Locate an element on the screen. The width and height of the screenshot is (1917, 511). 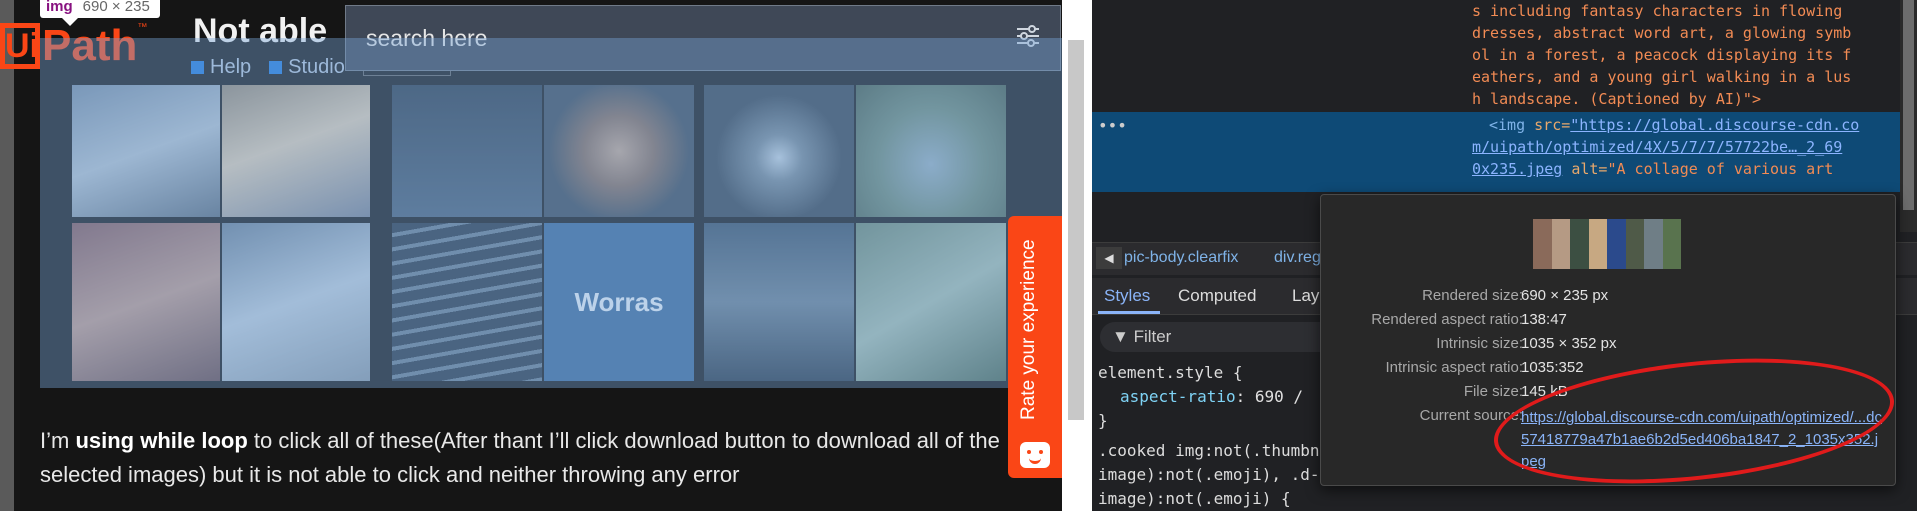
page-scrollbar is located at coordinates (1077, 255).